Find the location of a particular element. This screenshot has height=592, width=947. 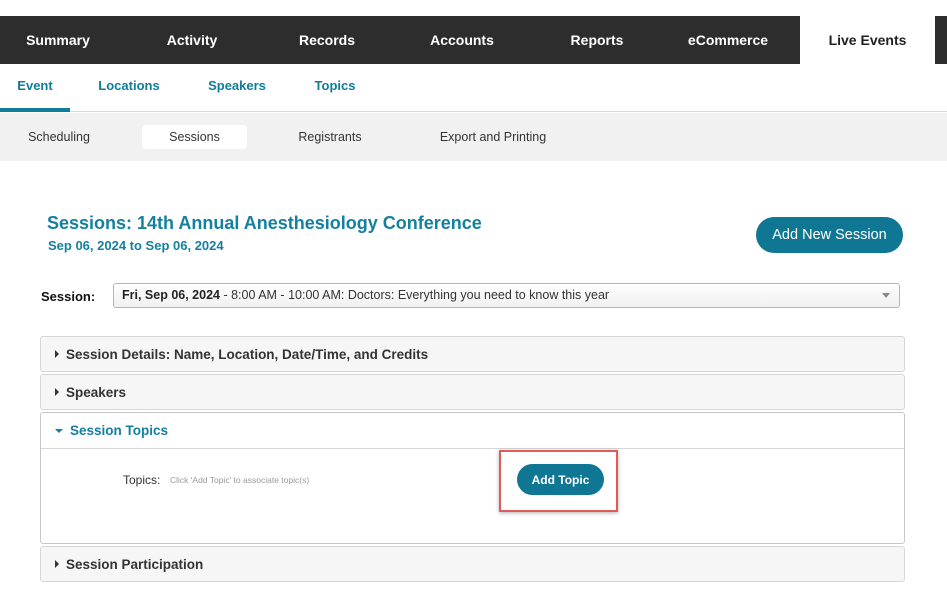

top-tab-accounts: Accounts is located at coordinates (462, 40).